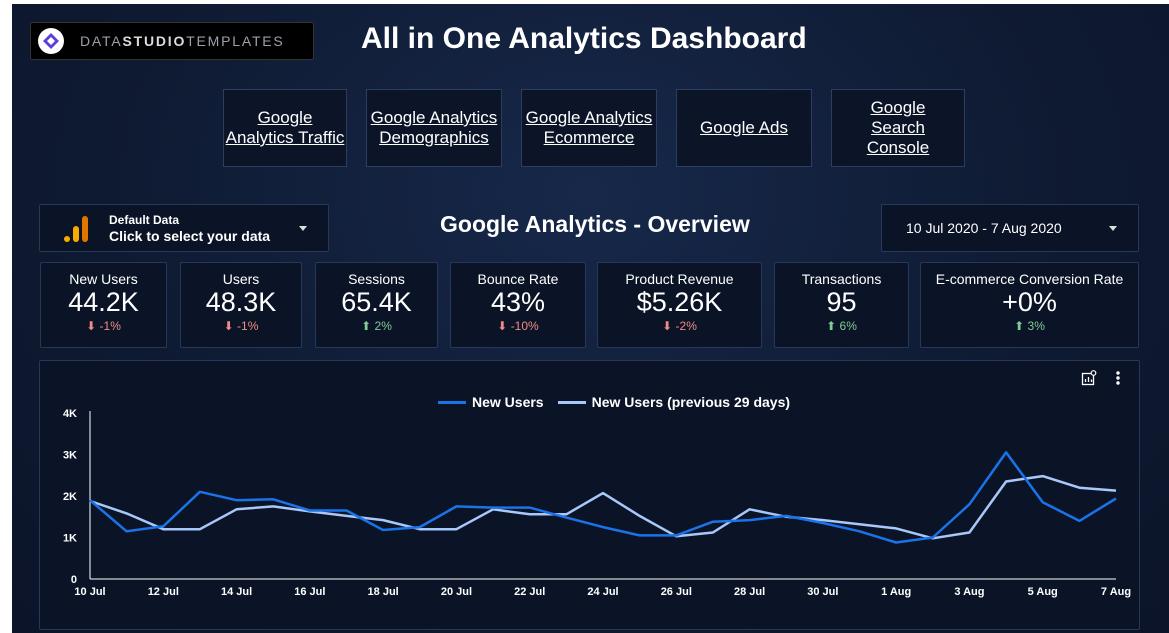  I want to click on kpi-card-users: Users 48.3K ⬇ -1%, so click(241, 305).